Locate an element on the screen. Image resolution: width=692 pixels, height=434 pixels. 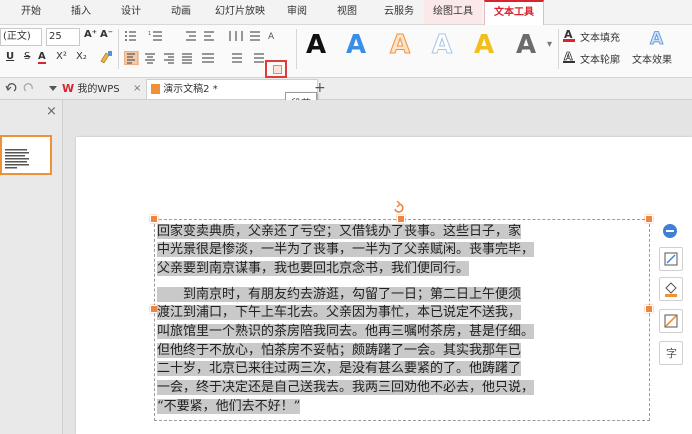
tab-drawing-tools: 绘图工具 is located at coordinates (453, 12).